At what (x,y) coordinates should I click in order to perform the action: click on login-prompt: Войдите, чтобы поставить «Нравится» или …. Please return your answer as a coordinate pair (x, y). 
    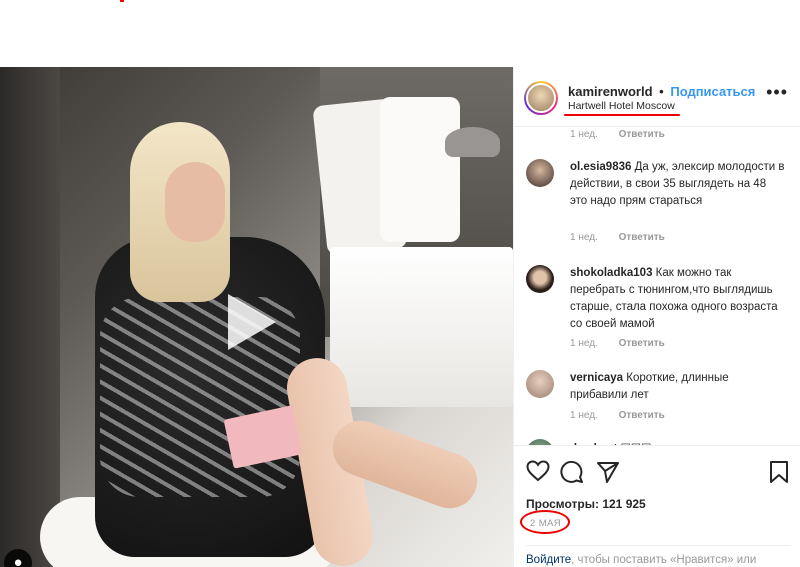
    Looking at the image, I should click on (658, 556).